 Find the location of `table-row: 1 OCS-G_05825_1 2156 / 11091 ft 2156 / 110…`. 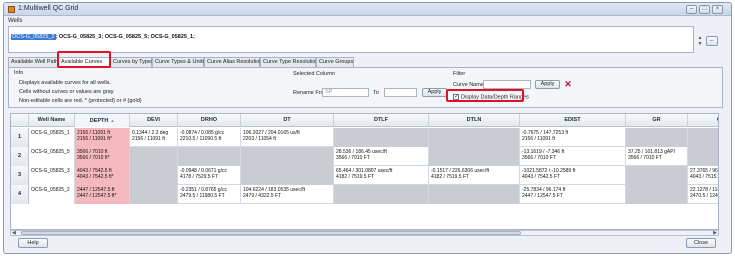

table-row: 1 OCS-G_05825_1 2156 / 11091 ft 2156 / 110… is located at coordinates (364, 137).